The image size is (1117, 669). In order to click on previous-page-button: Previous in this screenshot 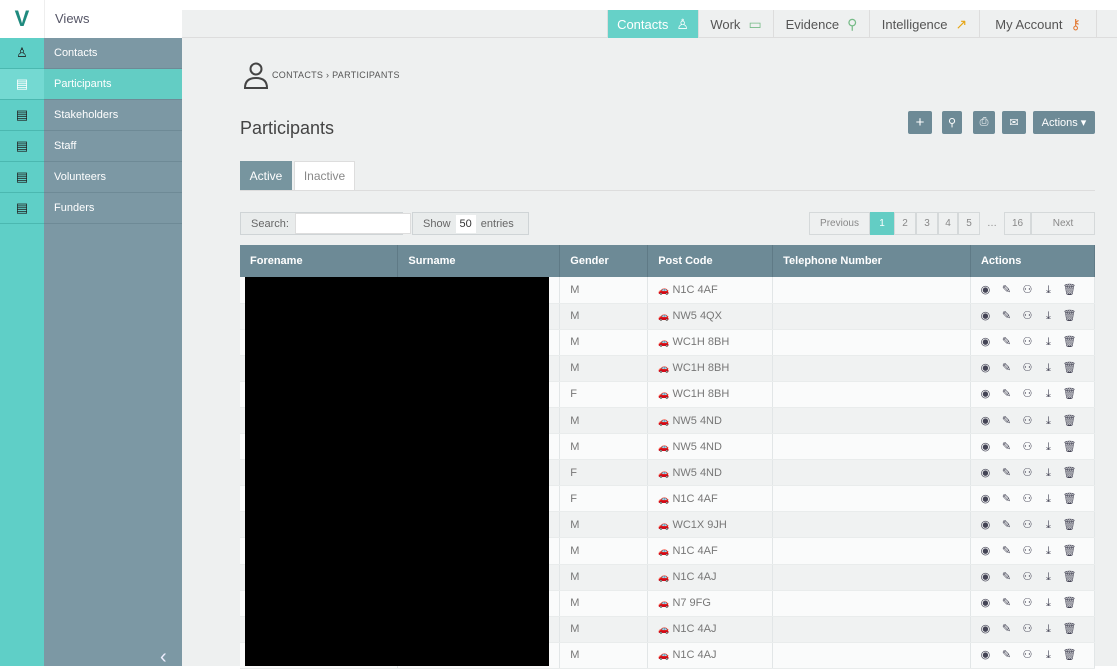, I will do `click(839, 223)`.